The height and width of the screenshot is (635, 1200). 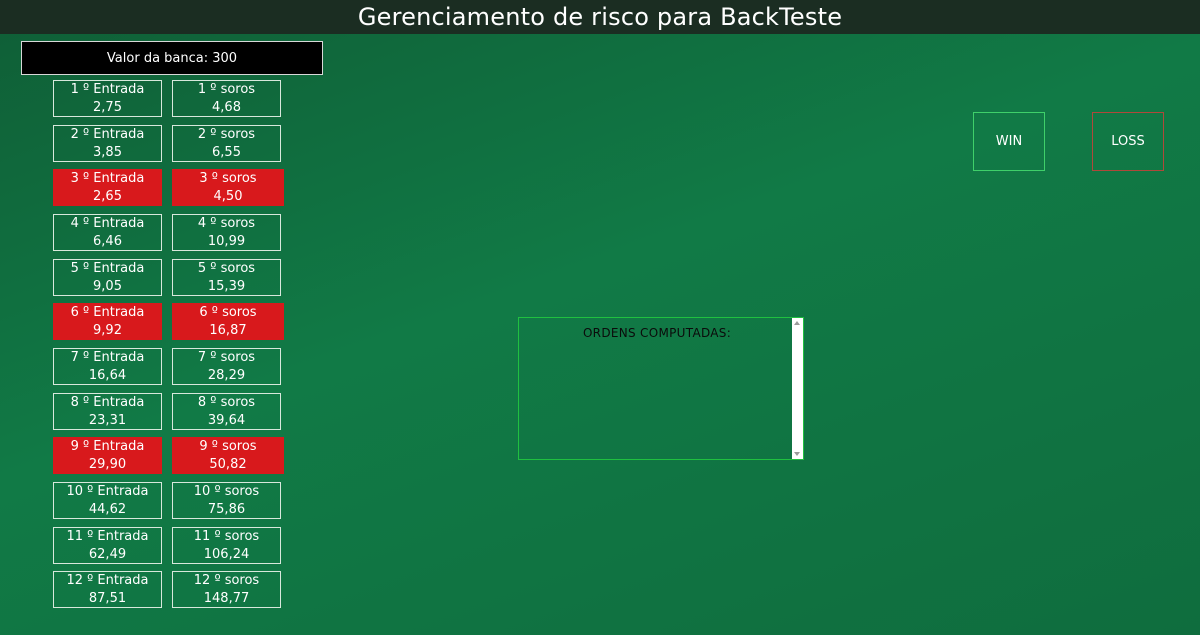 What do you see at coordinates (226, 402) in the screenshot?
I see `soros-label: 8 º soros` at bounding box center [226, 402].